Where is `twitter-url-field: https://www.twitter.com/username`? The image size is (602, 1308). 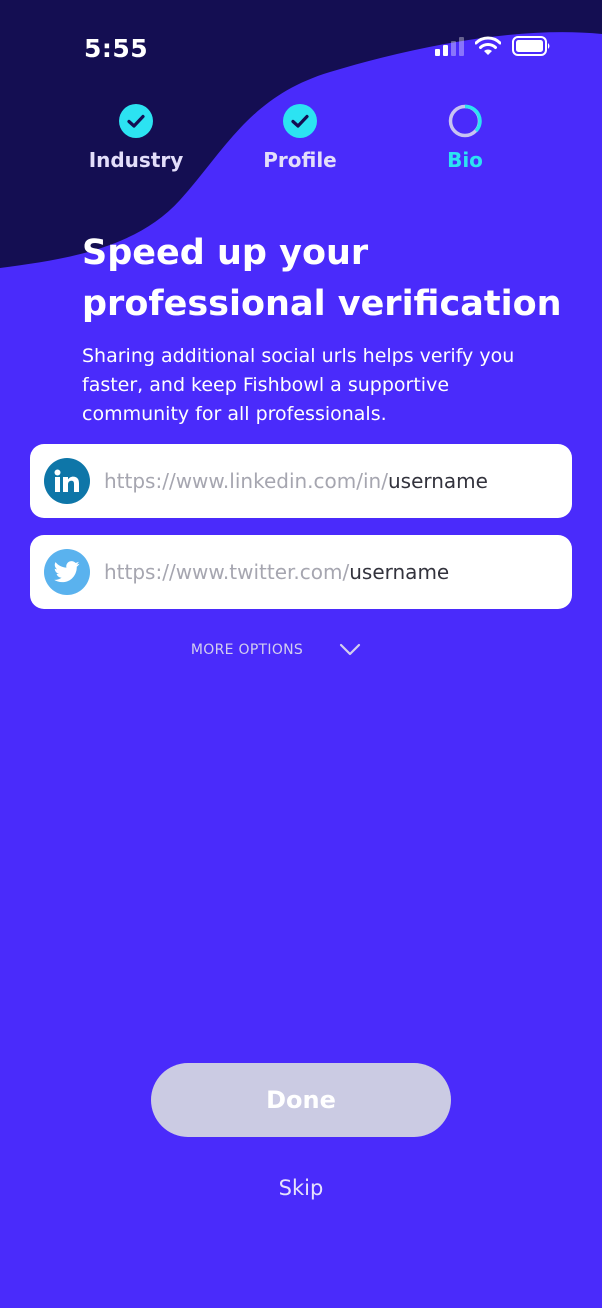 twitter-url-field: https://www.twitter.com/username is located at coordinates (301, 572).